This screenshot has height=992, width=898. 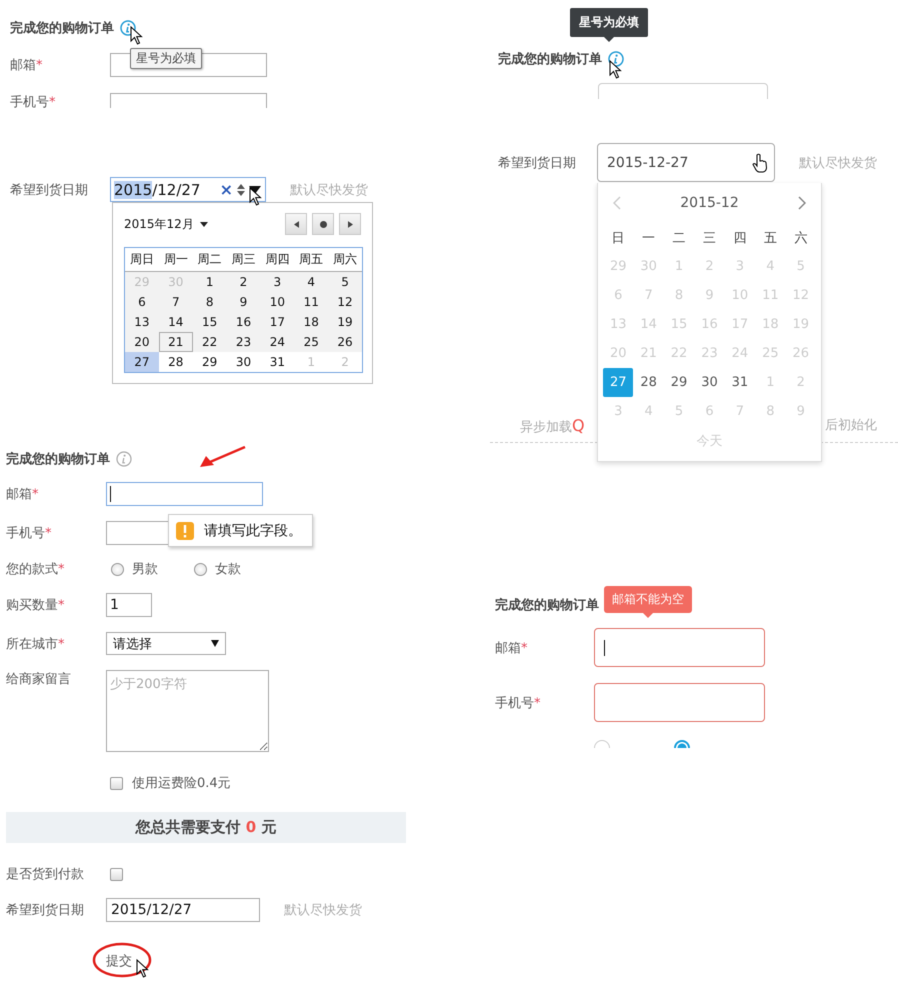 What do you see at coordinates (36, 605) in the screenshot?
I see `field-label: 购买数量*` at bounding box center [36, 605].